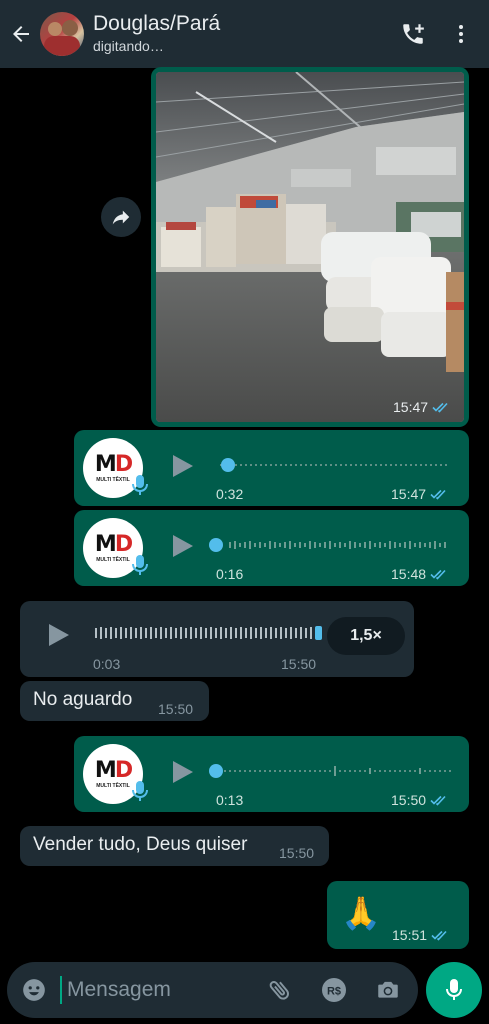  I want to click on emoji-icon, so click(34, 990).